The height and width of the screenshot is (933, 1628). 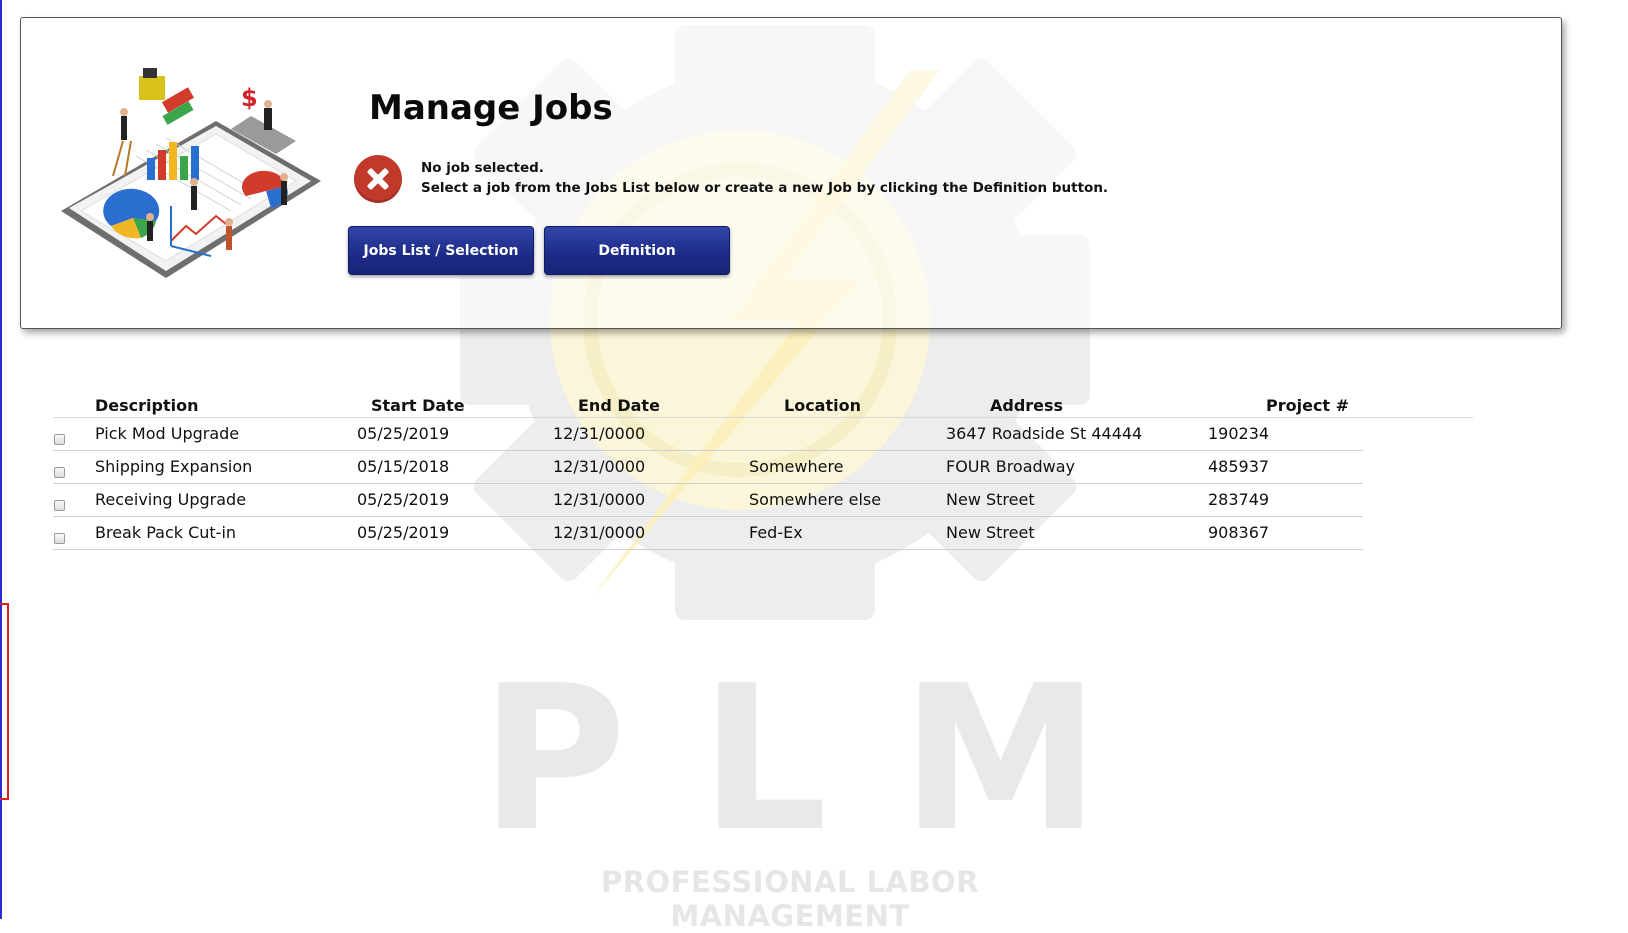 What do you see at coordinates (1239, 499) in the screenshot?
I see `cell-project-number: 283749` at bounding box center [1239, 499].